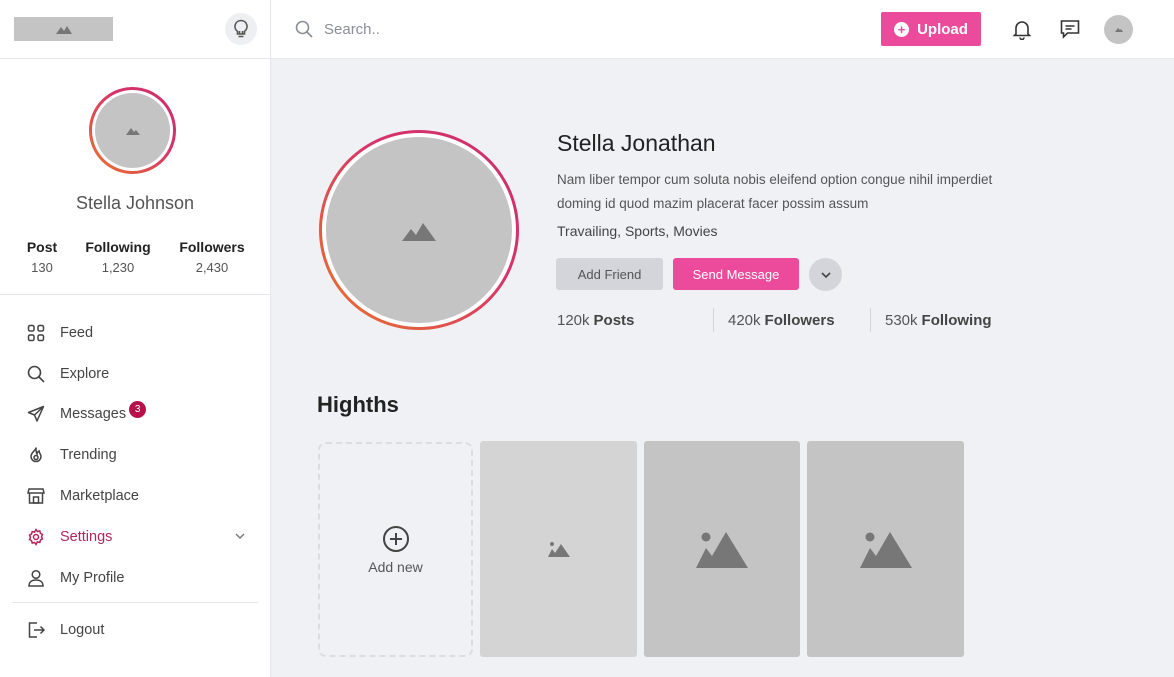 The width and height of the screenshot is (1174, 677). Describe the element at coordinates (138, 409) in the screenshot. I see `messages-badge: 3` at that location.